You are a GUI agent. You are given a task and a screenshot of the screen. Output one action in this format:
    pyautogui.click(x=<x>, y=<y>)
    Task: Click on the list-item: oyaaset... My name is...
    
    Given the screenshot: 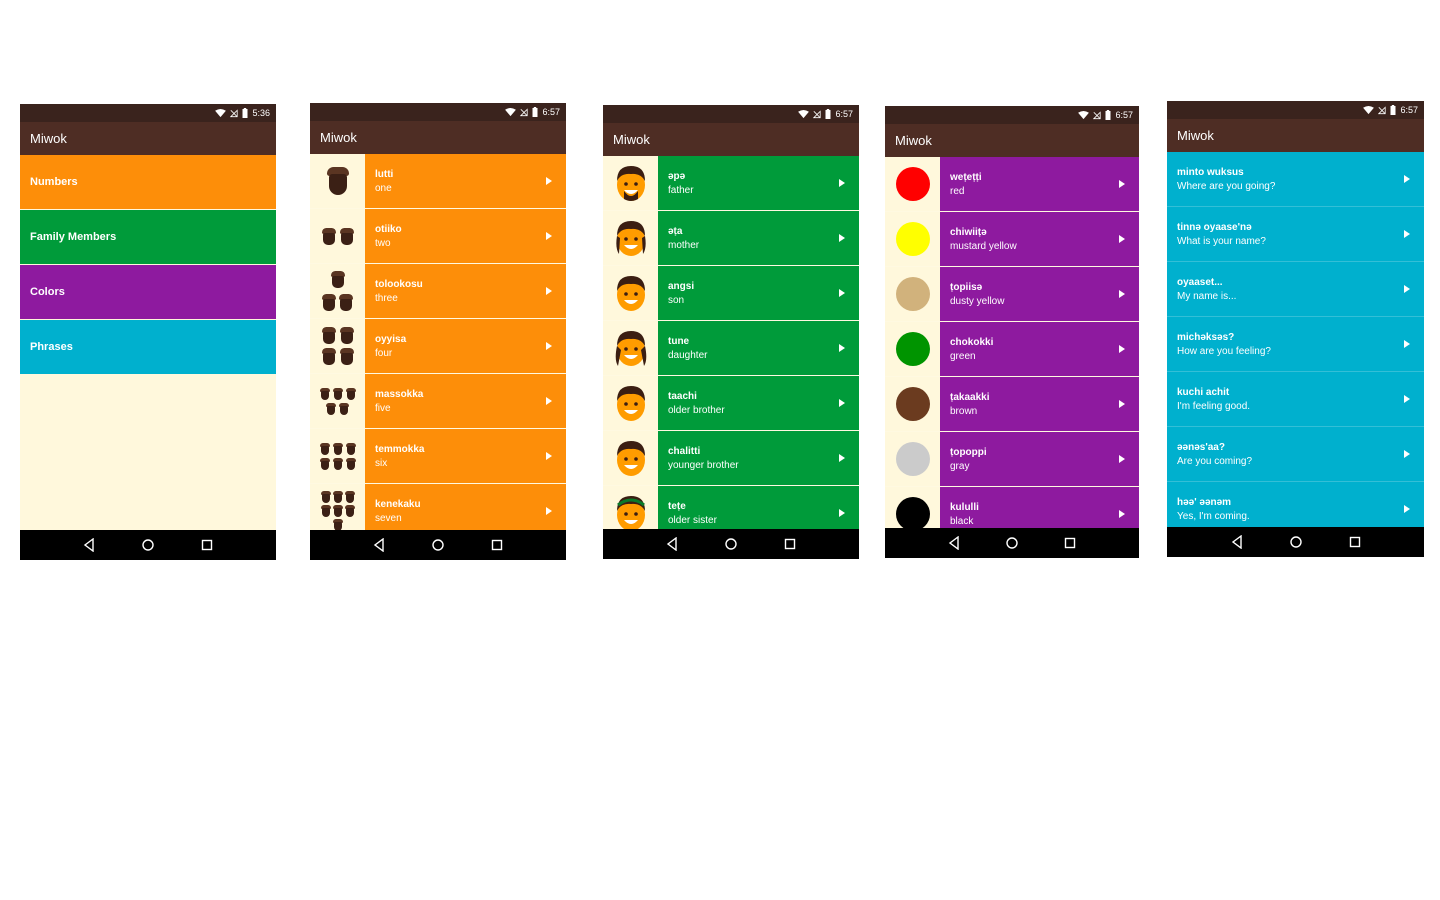 What is the action you would take?
    pyautogui.click(x=1295, y=289)
    